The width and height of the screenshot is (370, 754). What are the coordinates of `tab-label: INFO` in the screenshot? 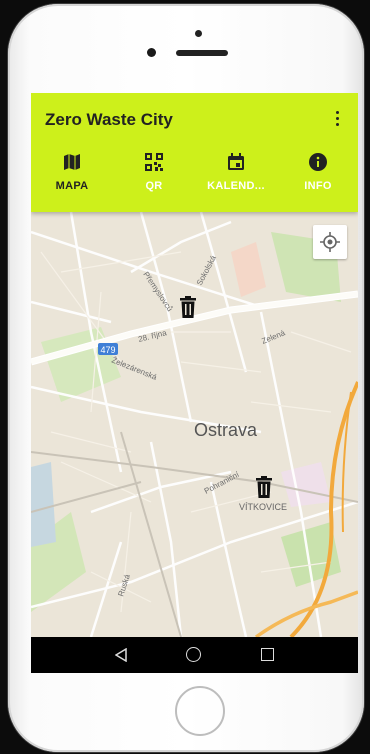 It's located at (318, 186).